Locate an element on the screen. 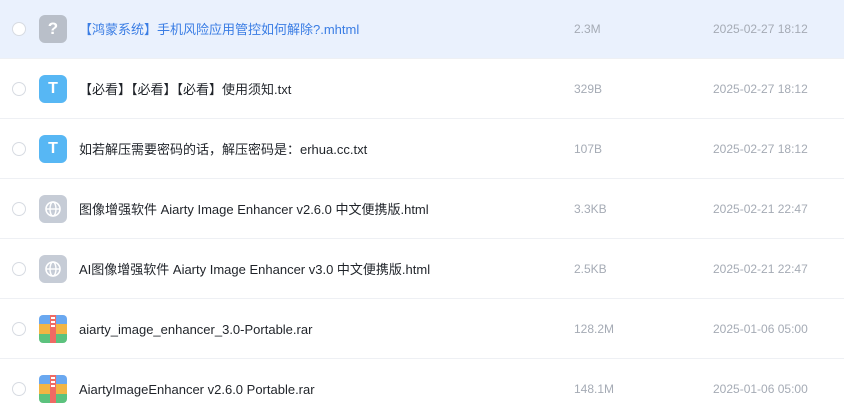  file-name: AiartyImageEnhancer v2.6.0 Portable.rar is located at coordinates (197, 381).